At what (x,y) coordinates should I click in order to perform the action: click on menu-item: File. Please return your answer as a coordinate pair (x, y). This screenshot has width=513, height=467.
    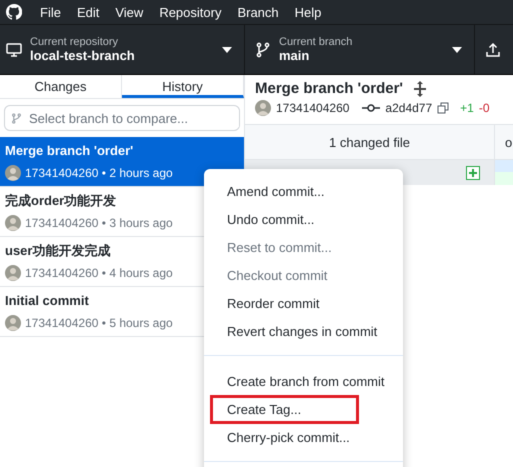
    Looking at the image, I should click on (50, 12).